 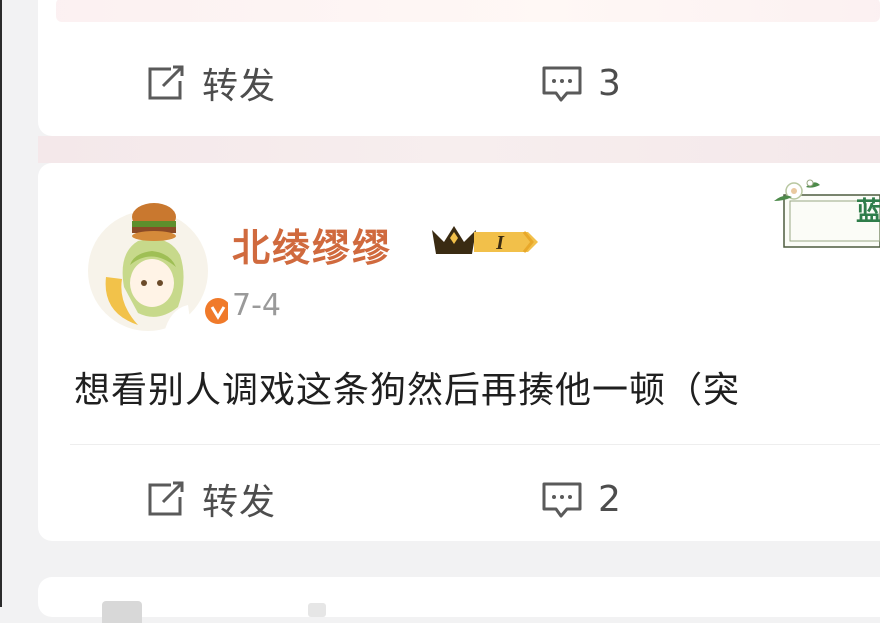 What do you see at coordinates (610, 83) in the screenshot?
I see `comment-count: 3` at bounding box center [610, 83].